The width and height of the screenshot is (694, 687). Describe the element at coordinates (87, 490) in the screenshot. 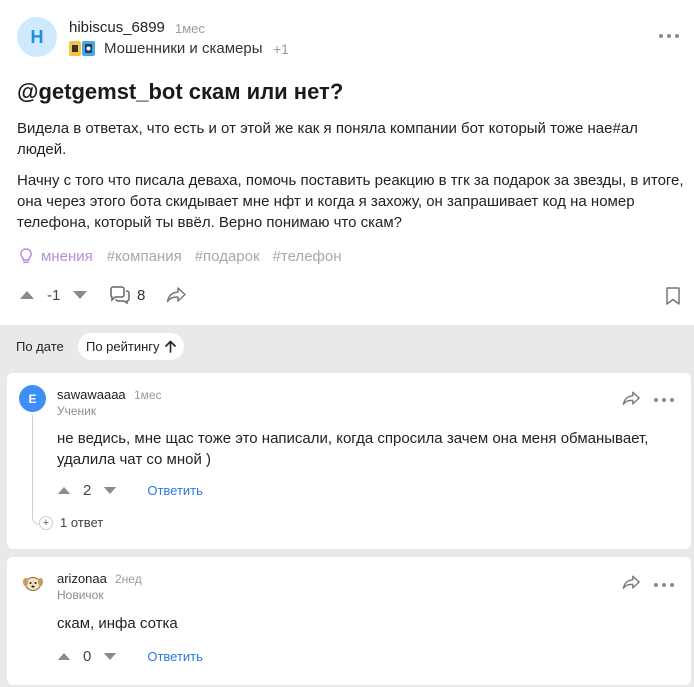

I see `comment-vote-count: 2` at that location.